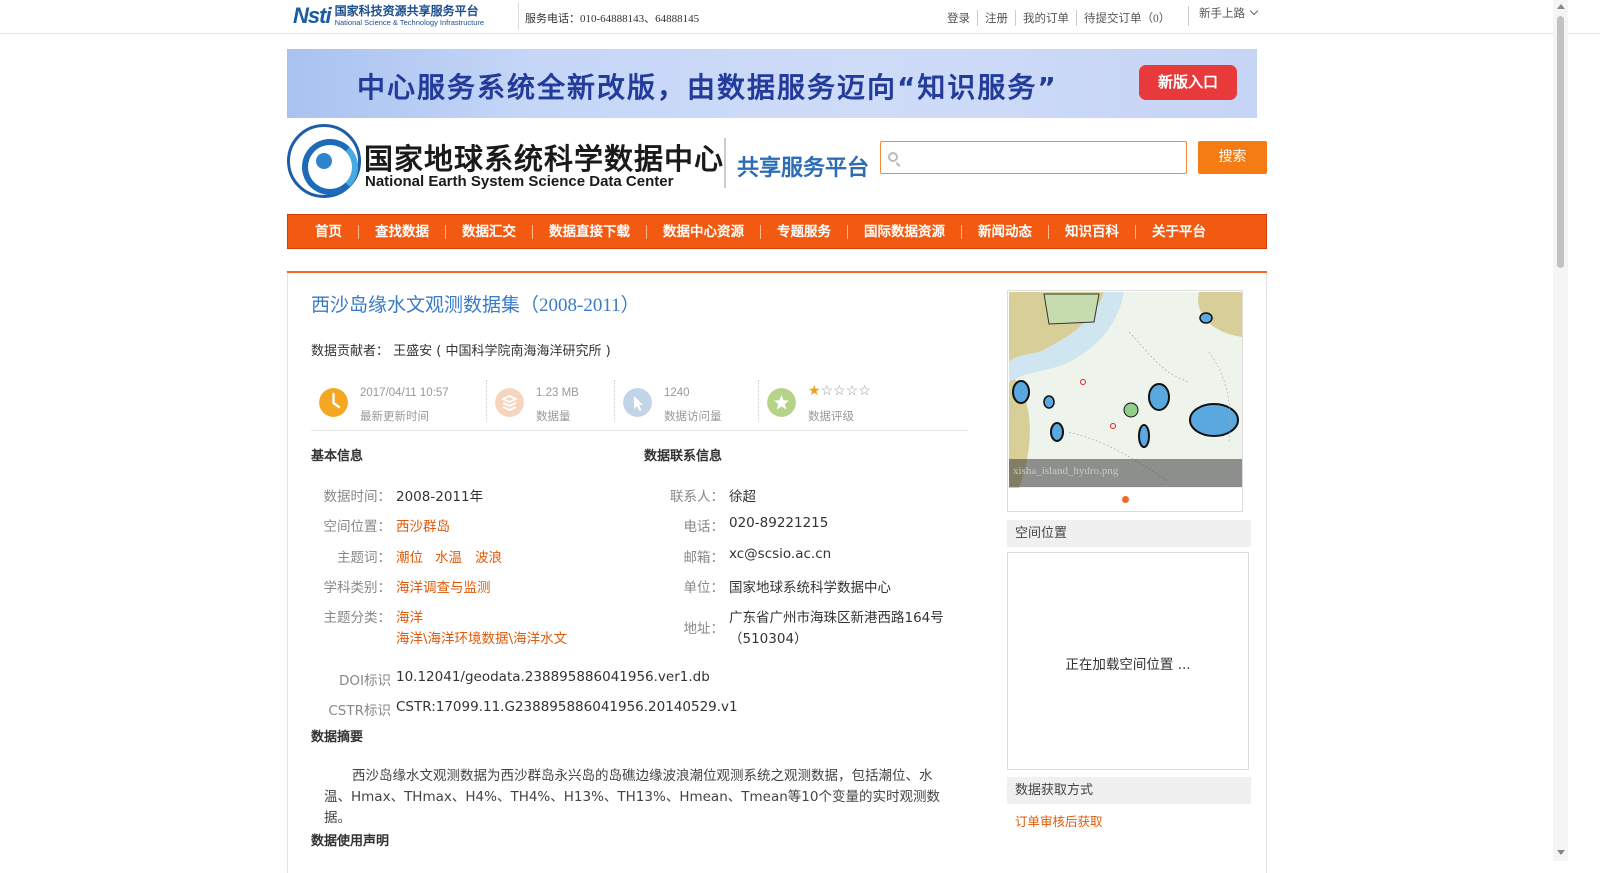 This screenshot has height=873, width=1600. I want to click on nsti-brand-cn: 国家科技资源共享服务平台, so click(406, 11).